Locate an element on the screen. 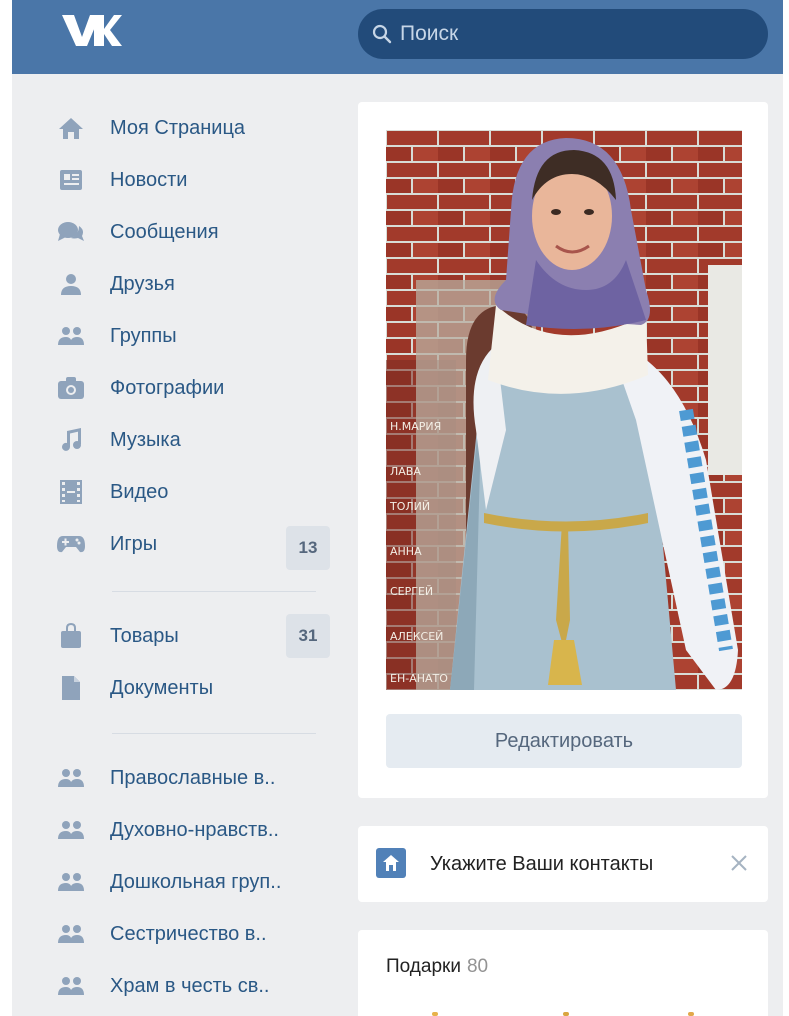 The height and width of the screenshot is (1016, 789). vk-logo is located at coordinates (91, 31).